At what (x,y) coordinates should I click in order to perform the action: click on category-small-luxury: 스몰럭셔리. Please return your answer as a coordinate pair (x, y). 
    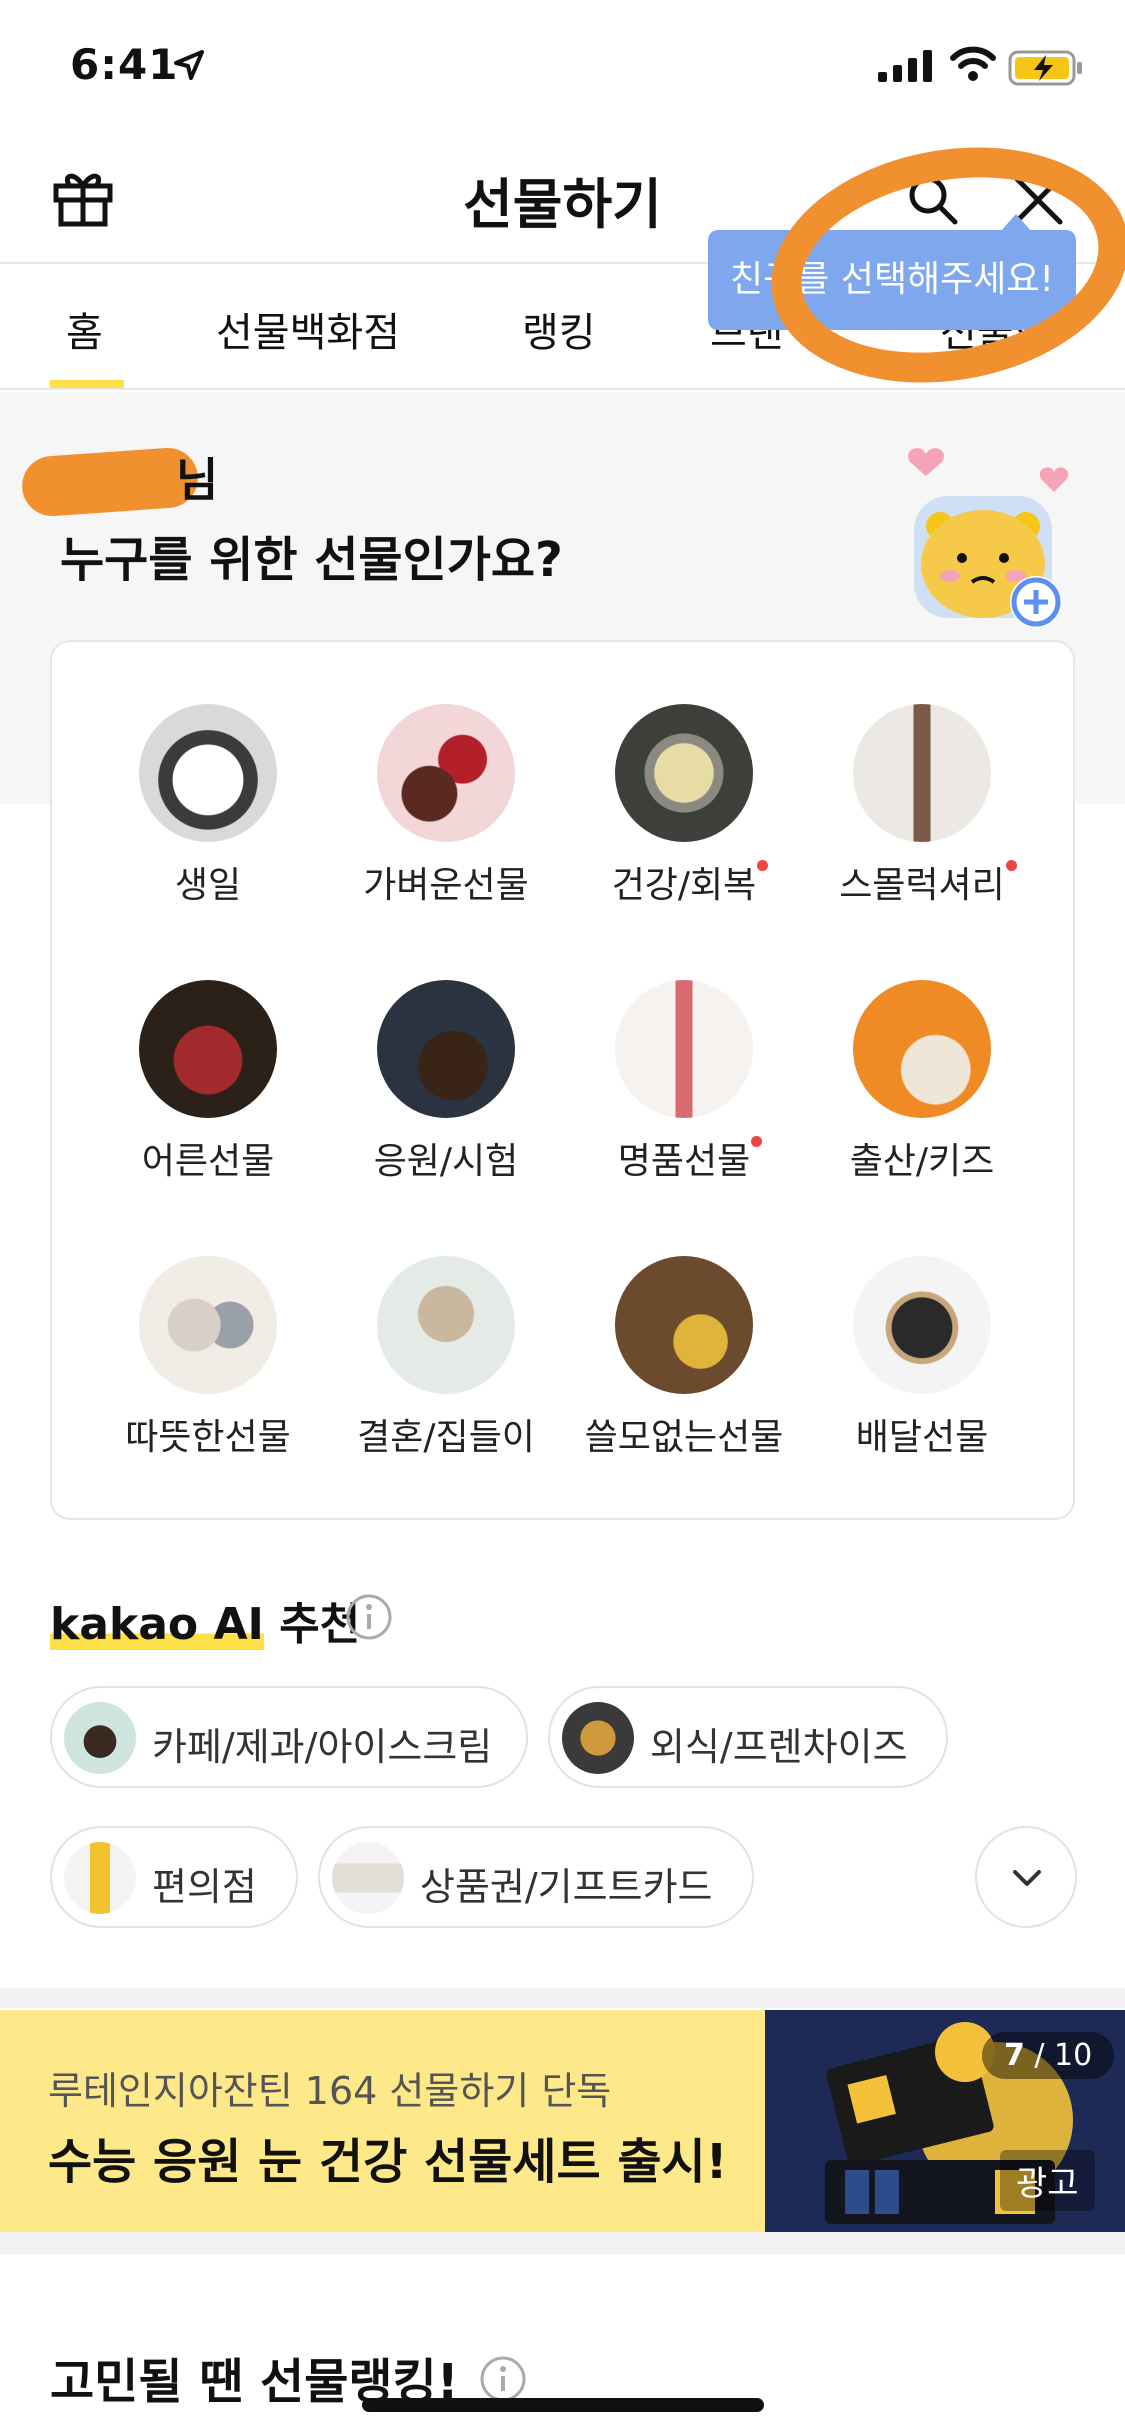
    Looking at the image, I should click on (922, 806).